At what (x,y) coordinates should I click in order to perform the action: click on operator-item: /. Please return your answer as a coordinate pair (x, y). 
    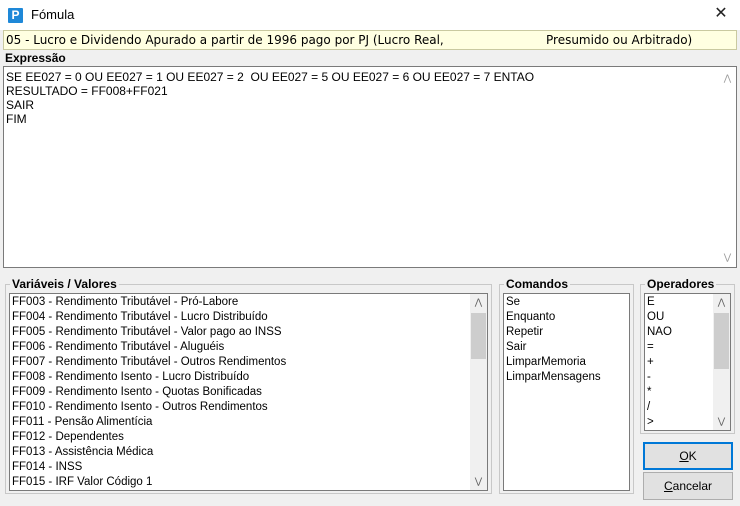
    Looking at the image, I should click on (659, 407).